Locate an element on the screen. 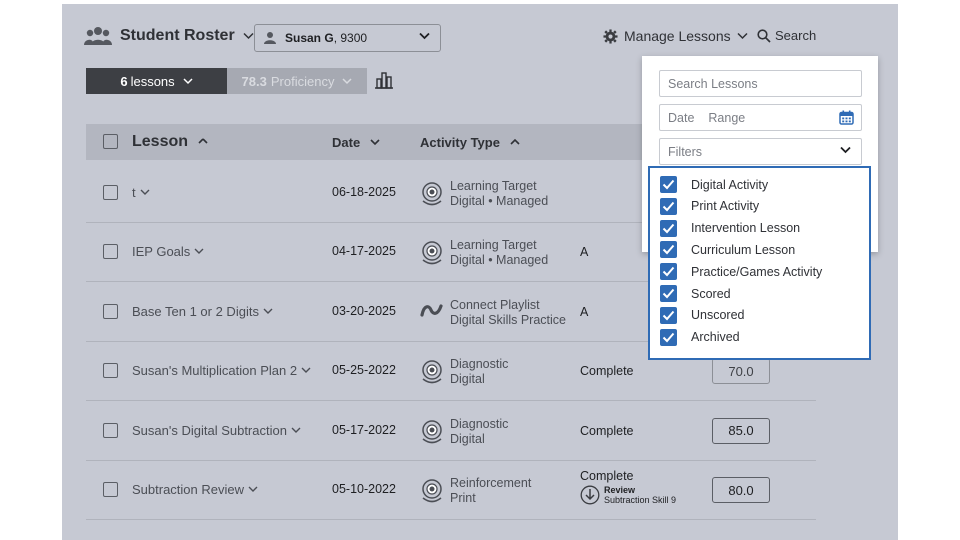  proficiency-dropdown: 78.3 Proficiency is located at coordinates (297, 81).